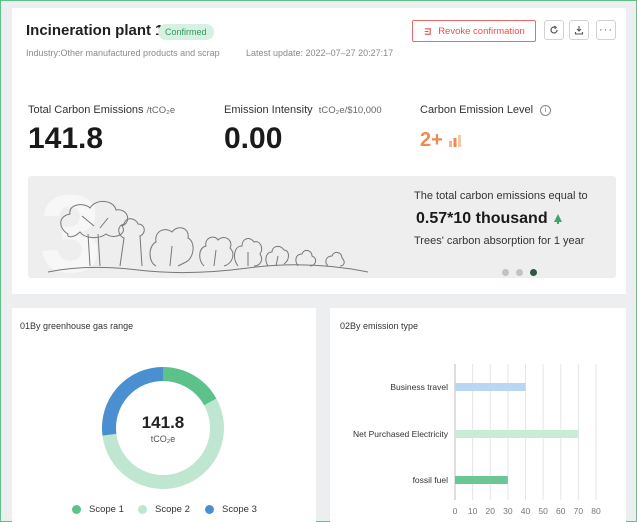 Image resolution: width=637 pixels, height=522 pixels. What do you see at coordinates (70, 227) in the screenshot?
I see `large-digit-watermark: 3` at bounding box center [70, 227].